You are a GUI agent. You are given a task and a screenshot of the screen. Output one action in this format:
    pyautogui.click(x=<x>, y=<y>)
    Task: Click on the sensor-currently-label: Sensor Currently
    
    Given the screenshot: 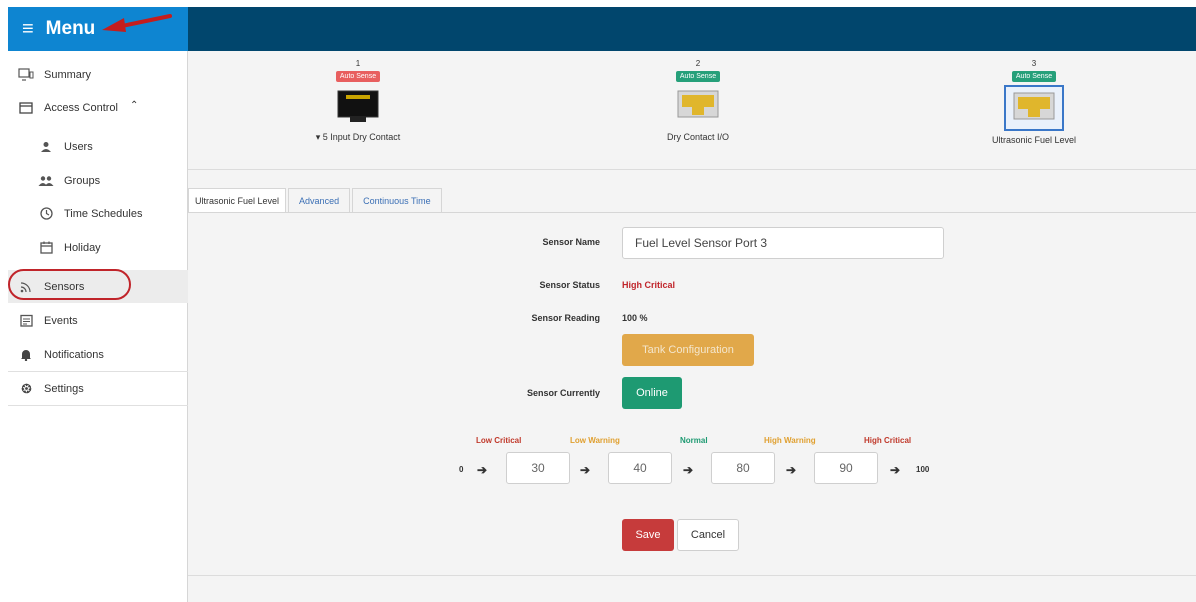 What is the action you would take?
    pyautogui.click(x=563, y=393)
    